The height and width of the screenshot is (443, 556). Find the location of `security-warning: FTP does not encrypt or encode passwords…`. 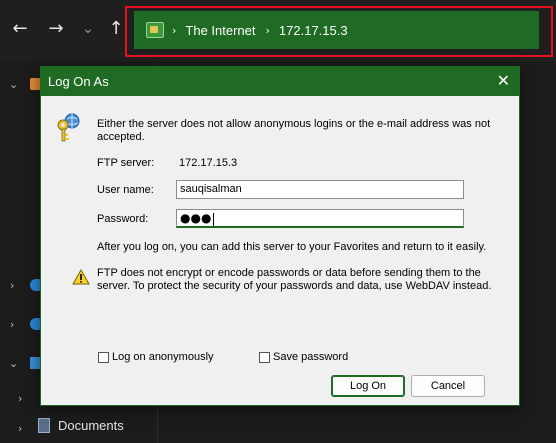

security-warning: FTP does not encrypt or encode passwords… is located at coordinates (294, 279).